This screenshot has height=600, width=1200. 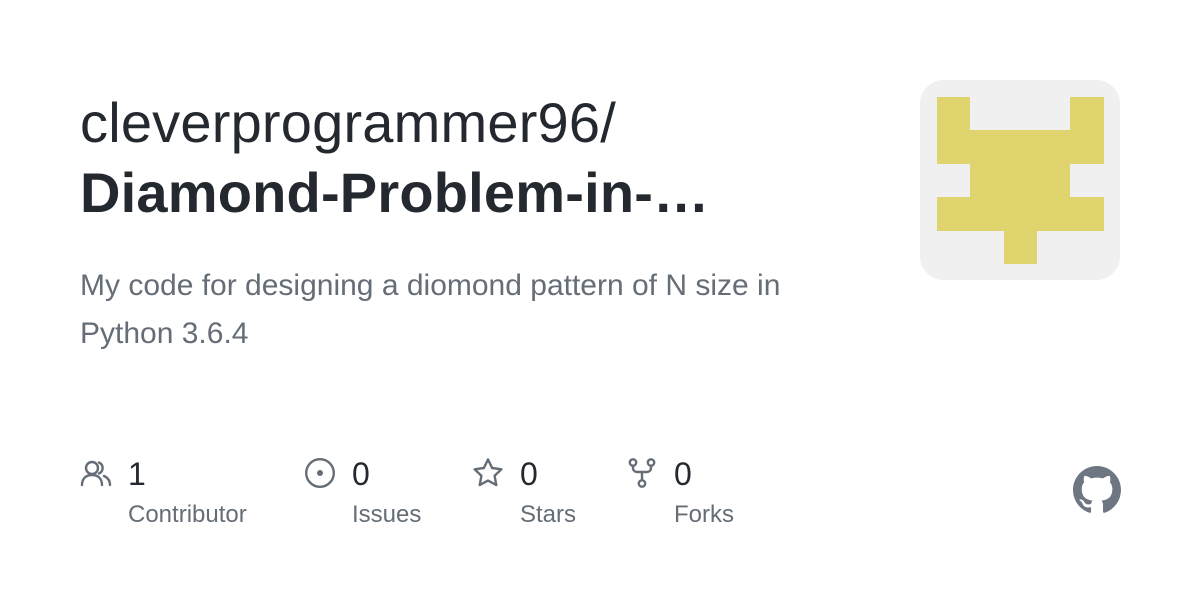 What do you see at coordinates (361, 474) in the screenshot?
I see `issues-count: 0` at bounding box center [361, 474].